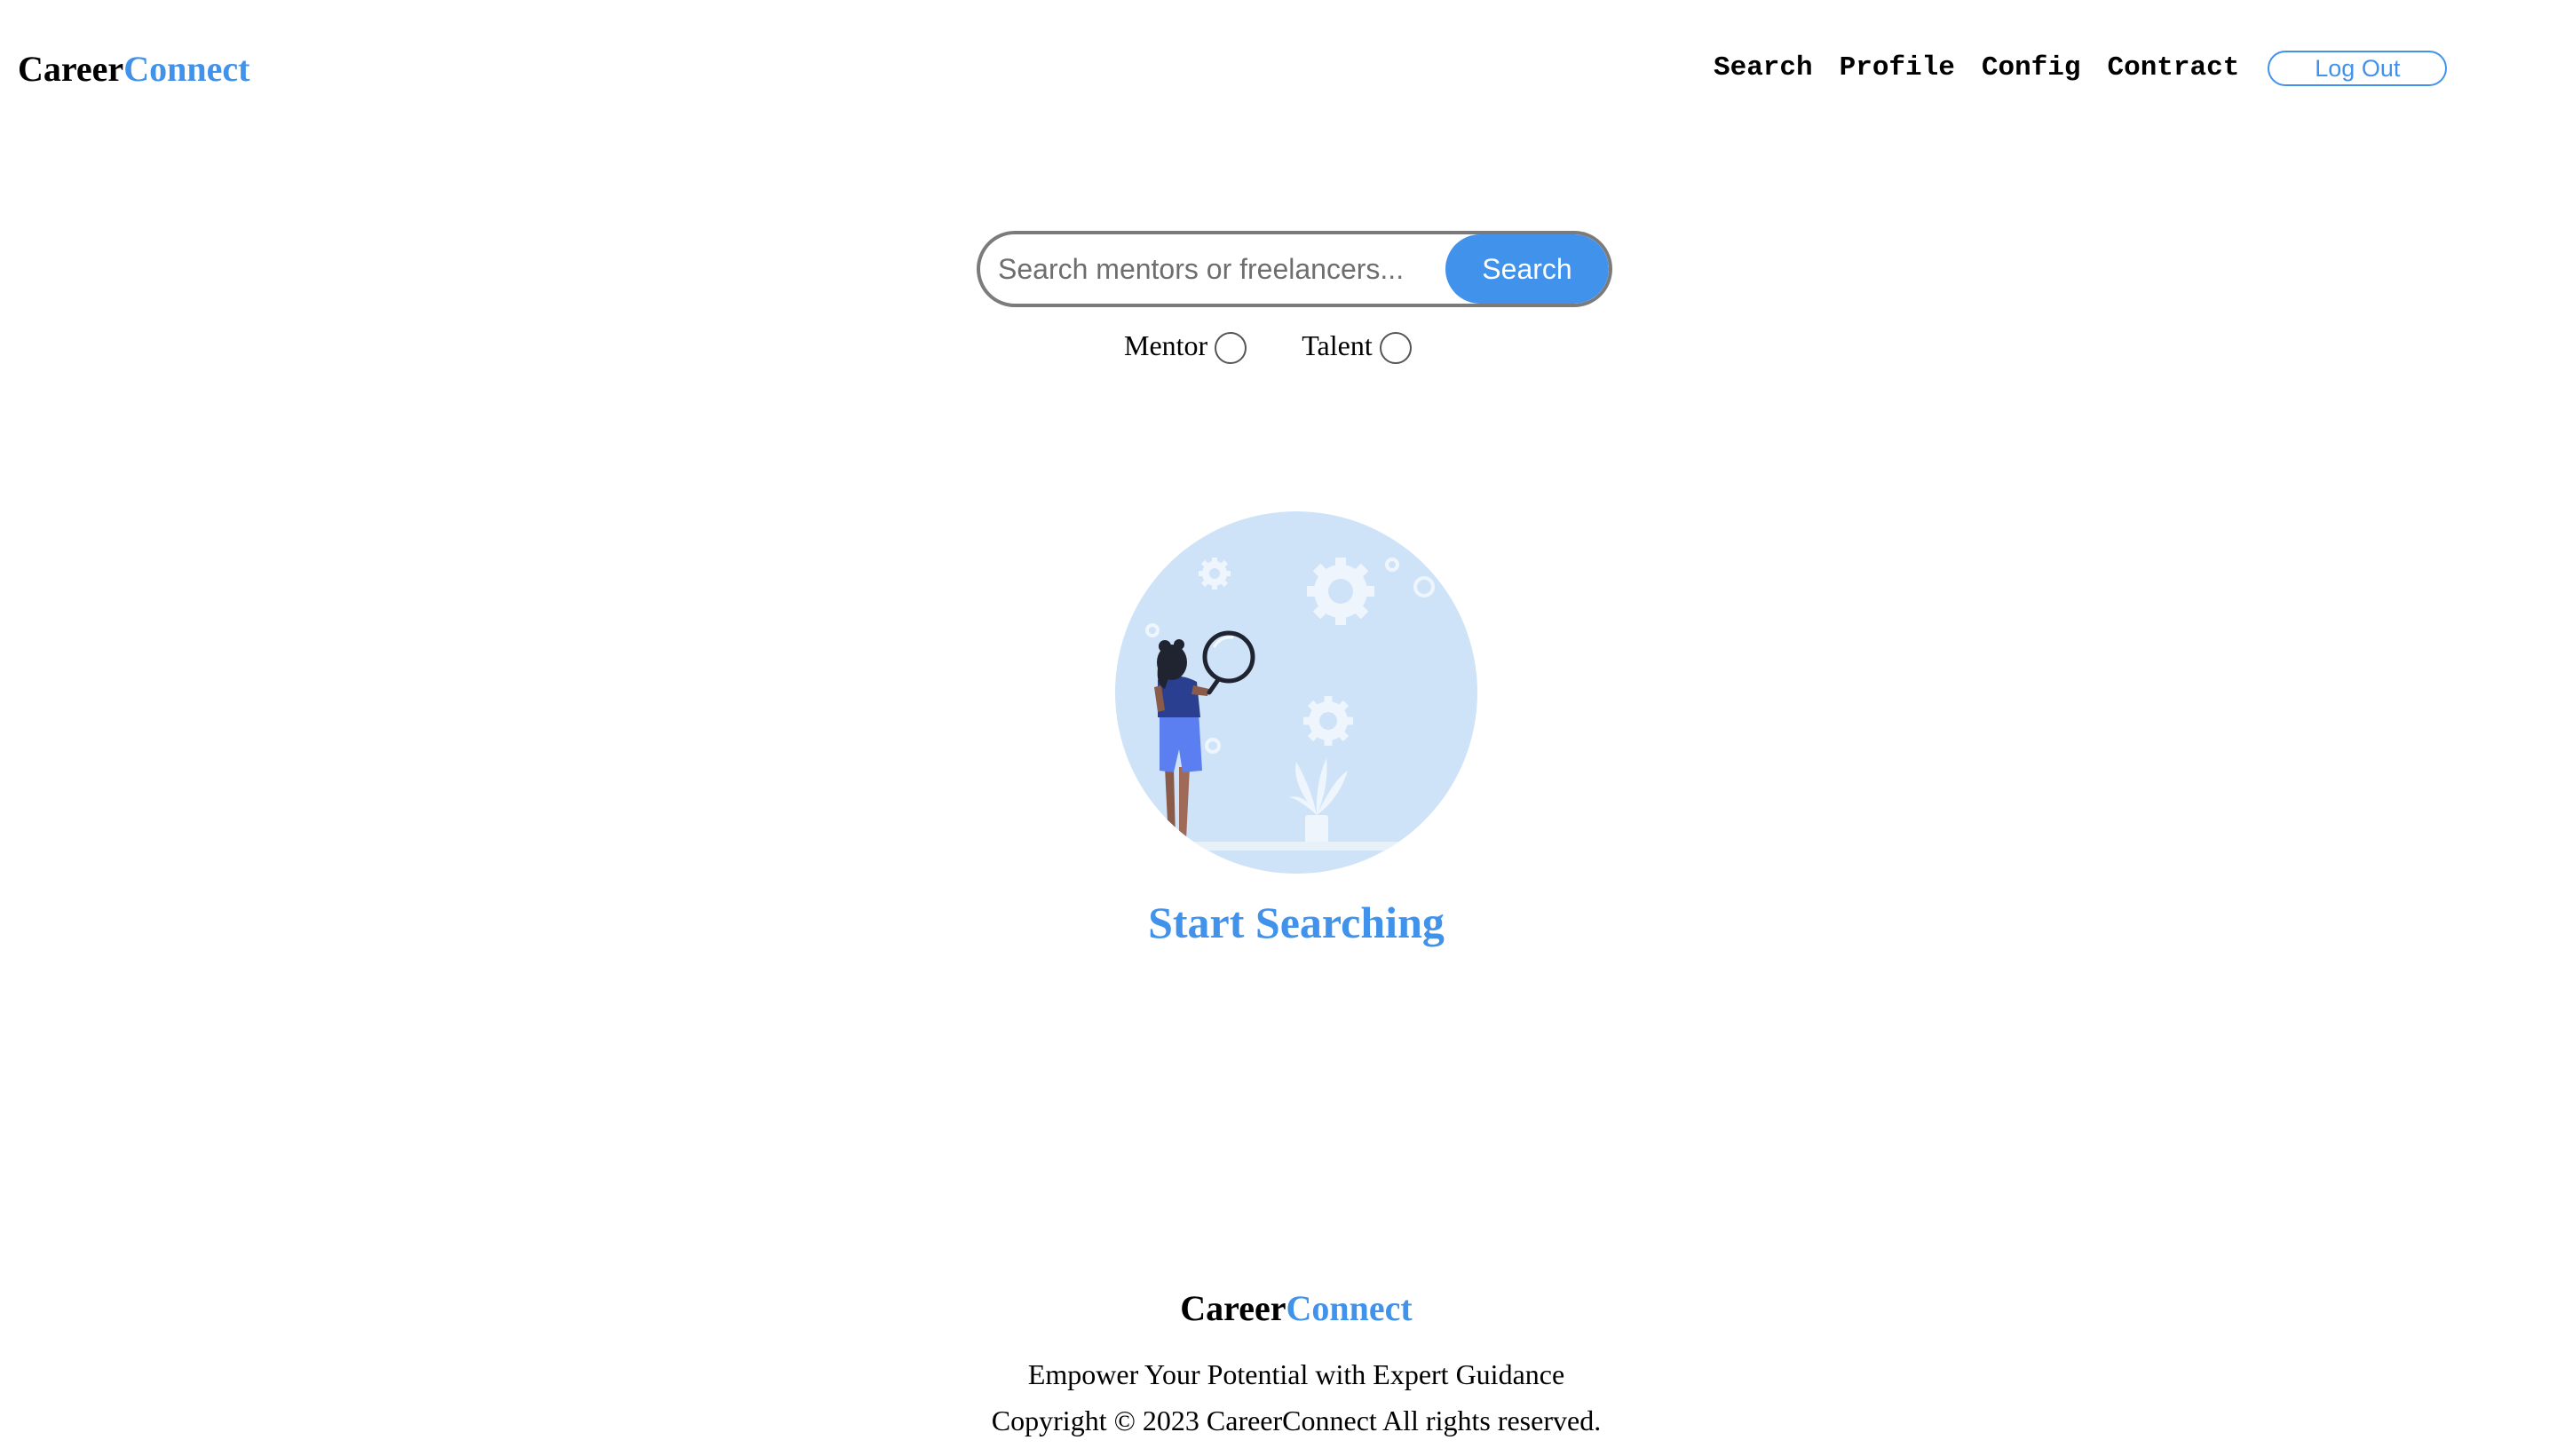 The height and width of the screenshot is (1456, 2557). What do you see at coordinates (1166, 344) in the screenshot?
I see `mentor-filter-label: Mentor` at bounding box center [1166, 344].